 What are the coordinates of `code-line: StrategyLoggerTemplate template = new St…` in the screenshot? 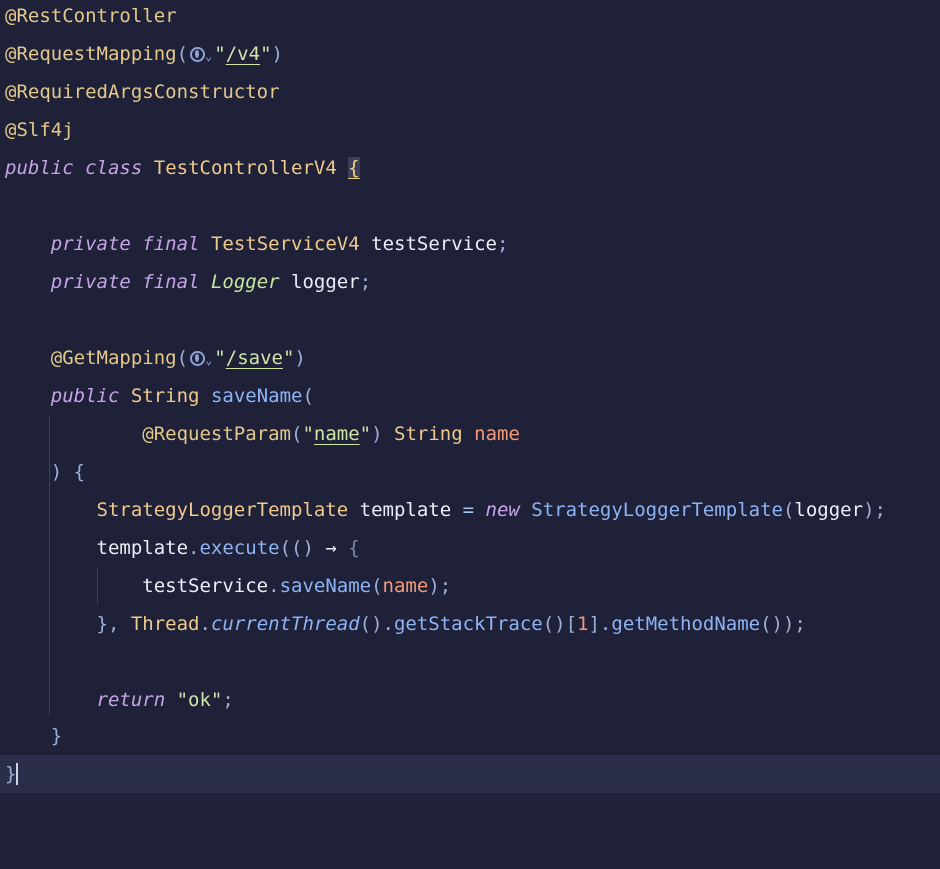 It's located at (491, 510).